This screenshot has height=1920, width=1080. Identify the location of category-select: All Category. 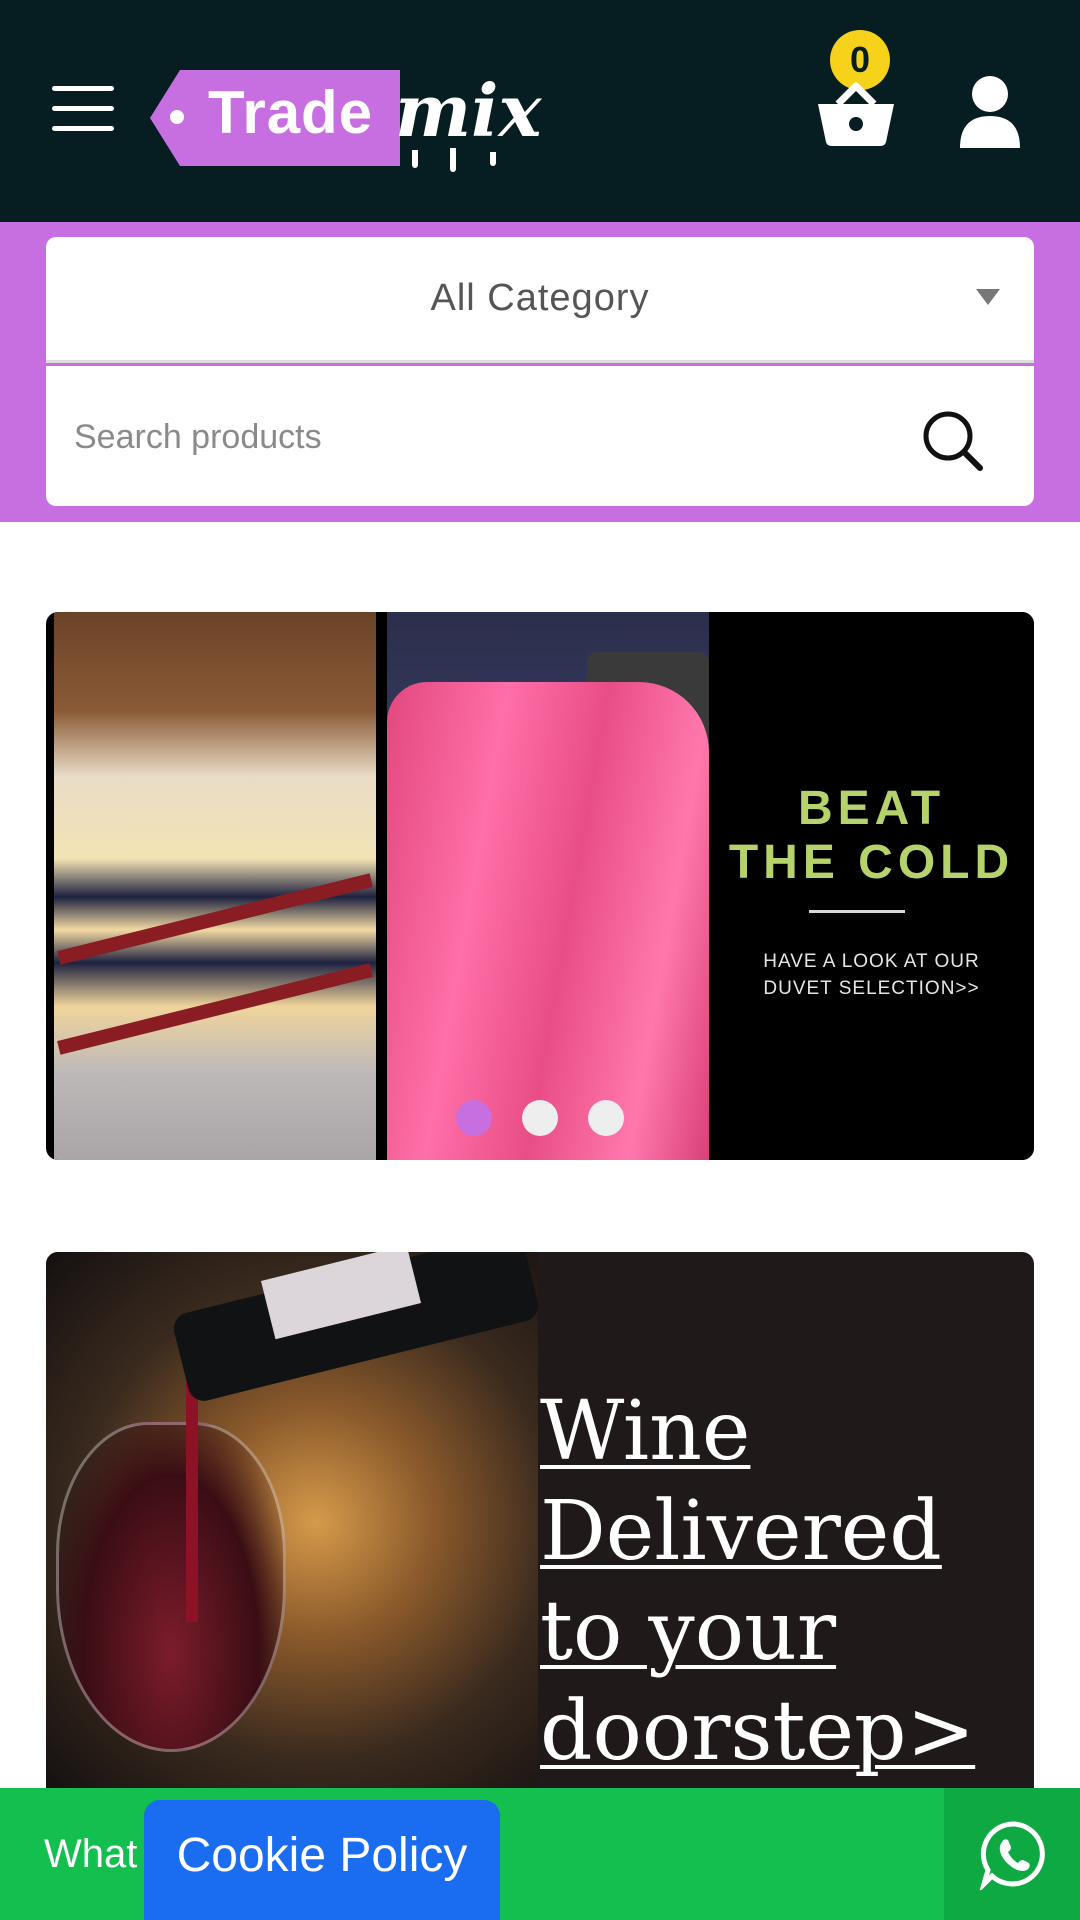
(540, 300).